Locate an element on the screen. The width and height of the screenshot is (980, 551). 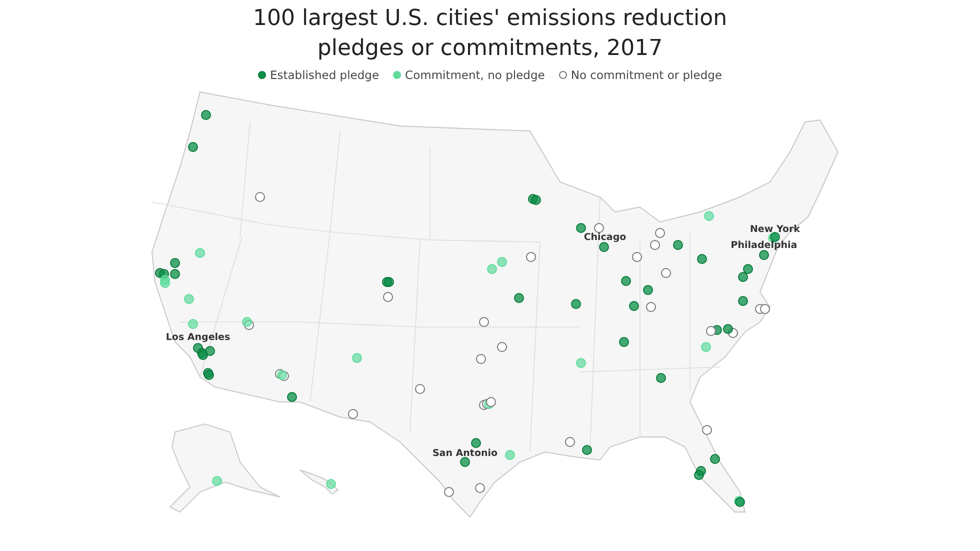
city-label: San Antonio is located at coordinates (465, 453).